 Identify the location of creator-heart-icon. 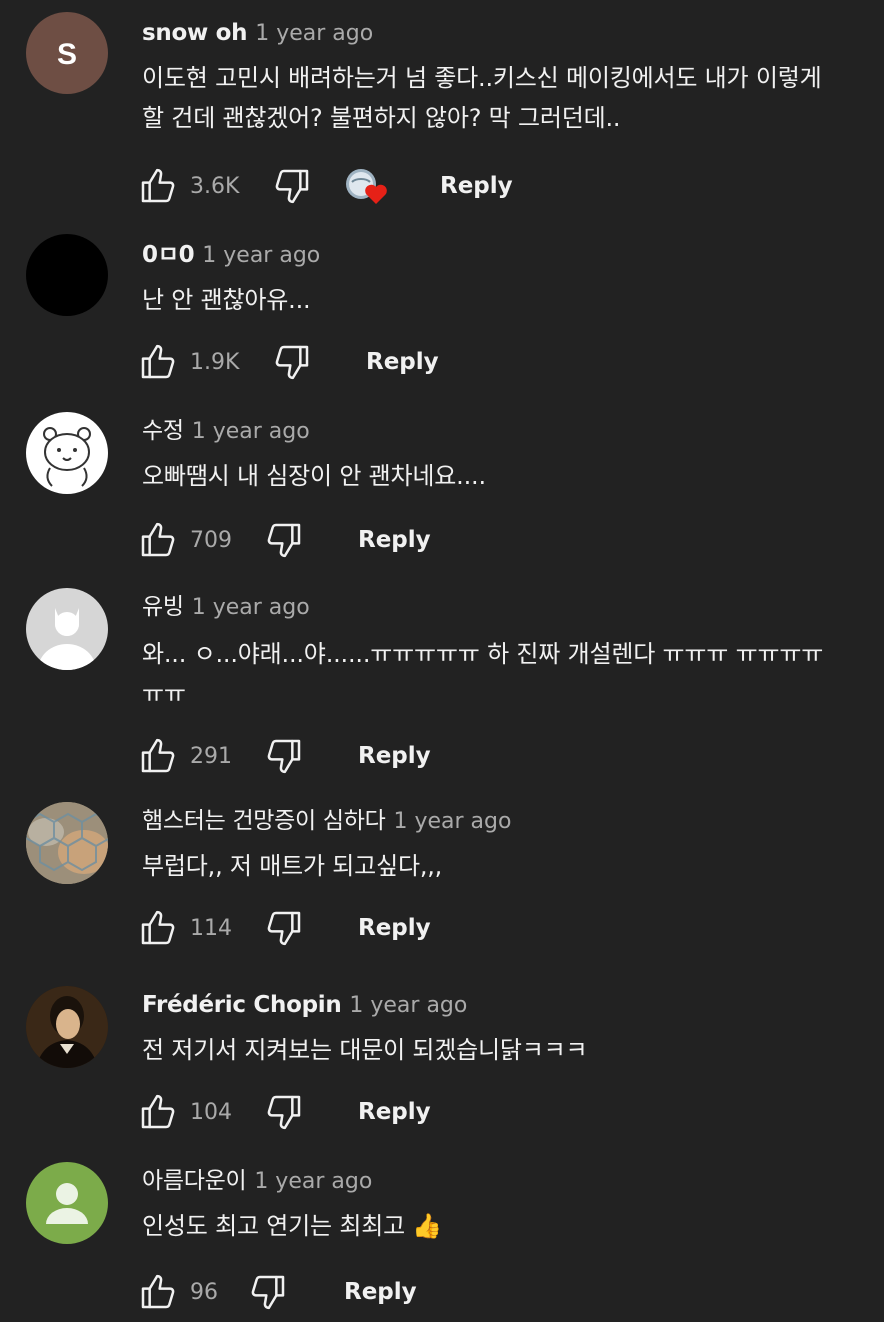
(366, 186).